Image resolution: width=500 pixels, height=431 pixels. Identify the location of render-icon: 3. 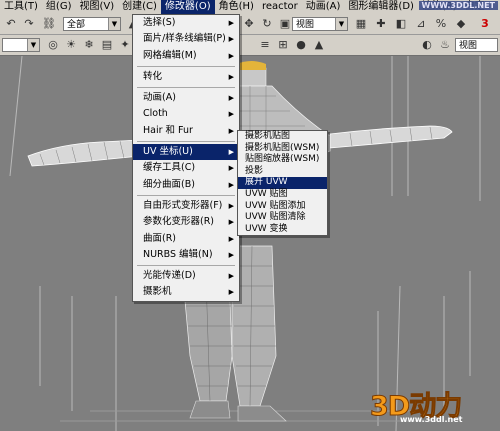
(485, 23).